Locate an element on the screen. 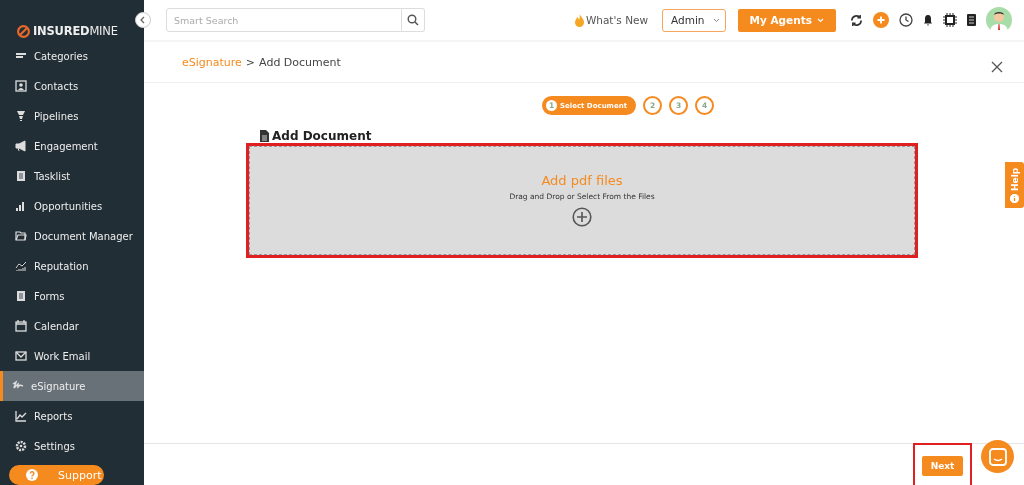  sidebar-item: Forms is located at coordinates (72, 296).